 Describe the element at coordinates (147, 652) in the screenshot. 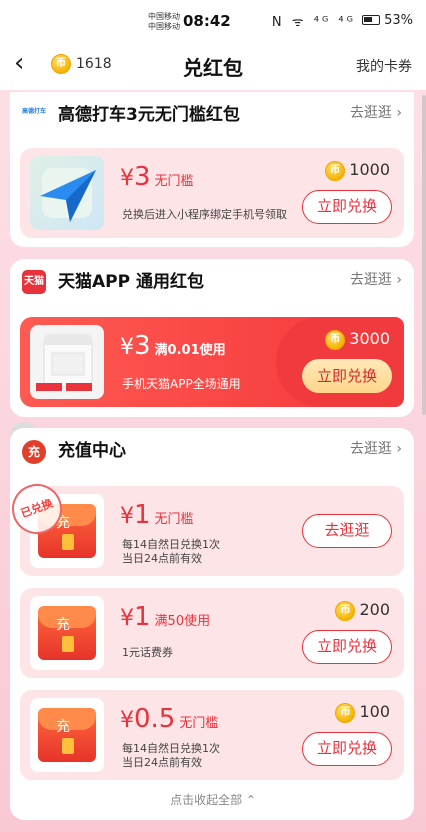

I see `coupon-desc: 1元话费券` at that location.